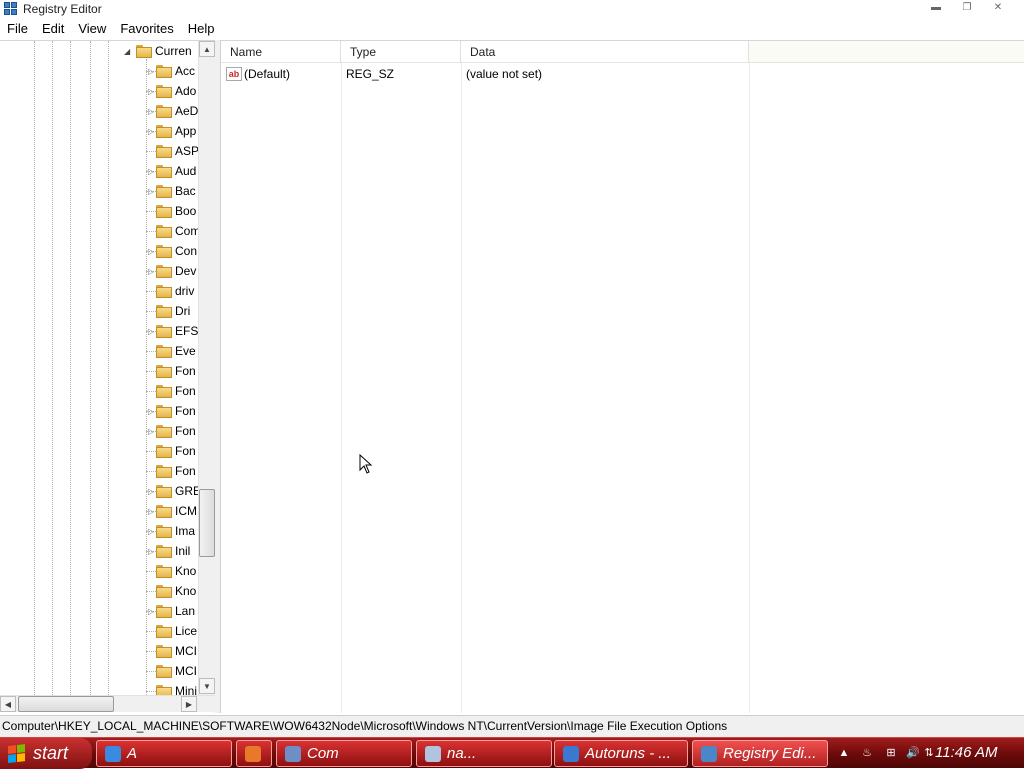  Describe the element at coordinates (146, 28) in the screenshot. I see `menu-favorites: Favorites` at that location.